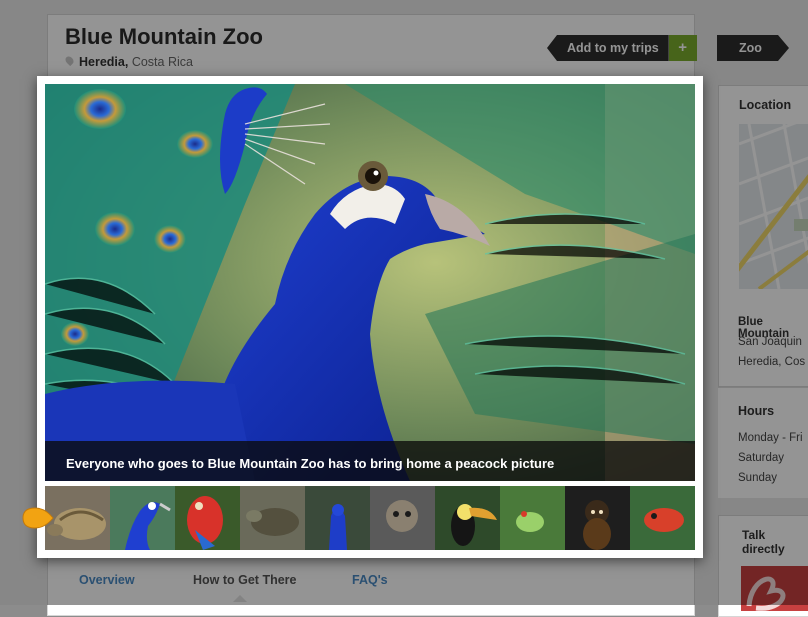  I want to click on thumbnail-turtle, so click(272, 518).